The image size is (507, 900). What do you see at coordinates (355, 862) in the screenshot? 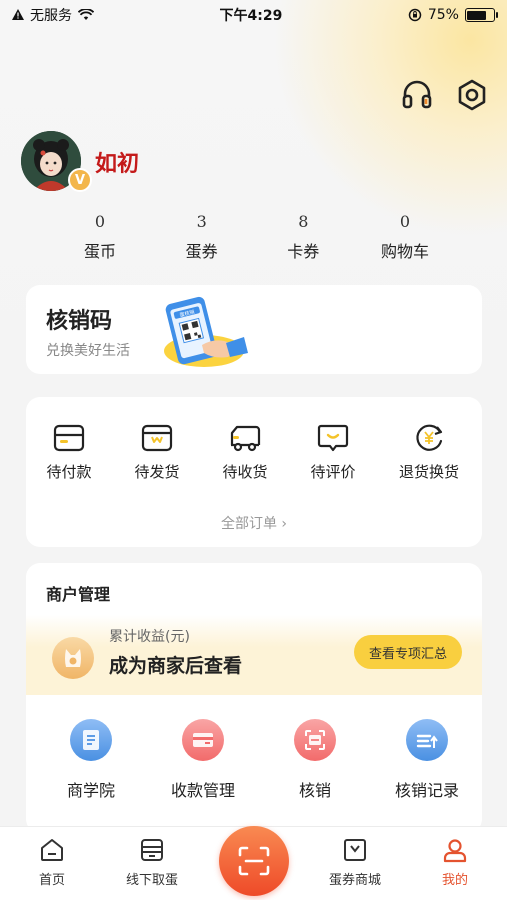
I see `tab-coupon-mall: 蛋券商城` at bounding box center [355, 862].